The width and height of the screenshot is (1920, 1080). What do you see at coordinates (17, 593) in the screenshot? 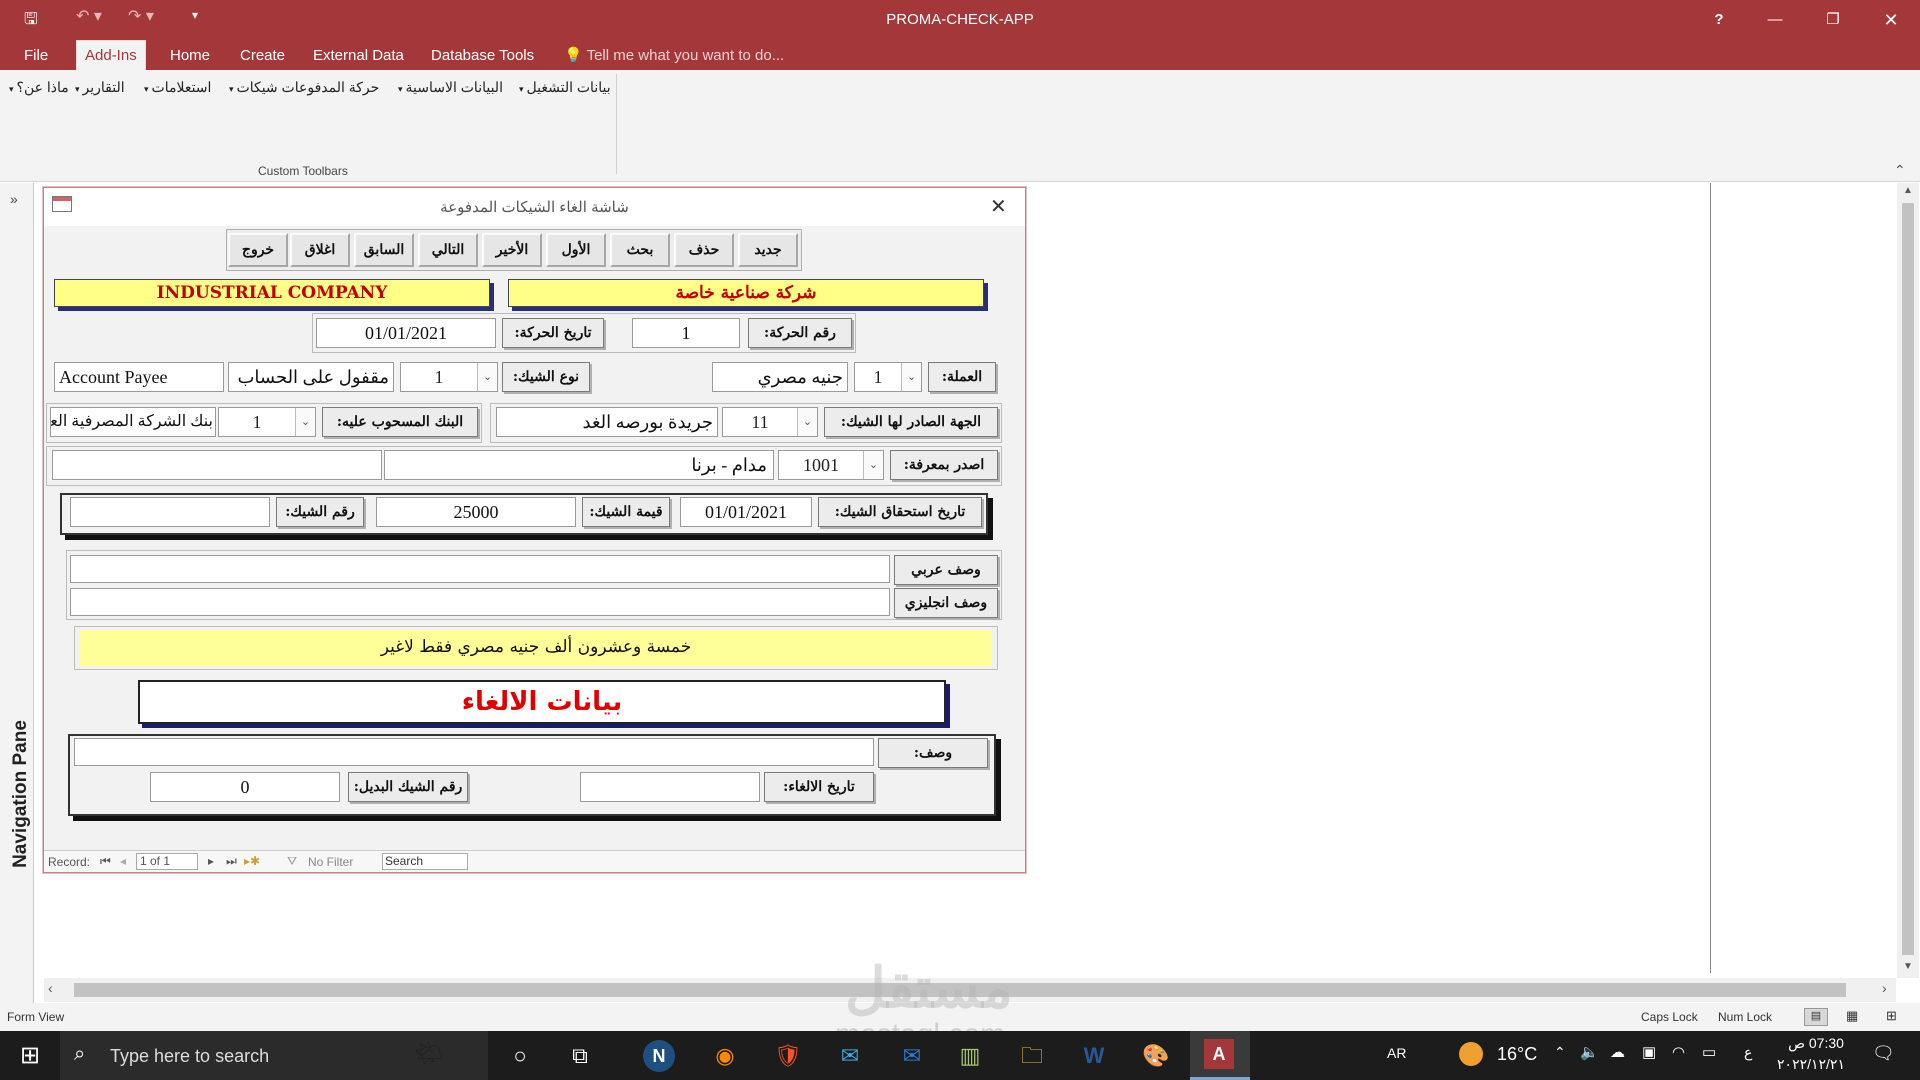
I see `navigation-pane: » Navigation Pane` at bounding box center [17, 593].